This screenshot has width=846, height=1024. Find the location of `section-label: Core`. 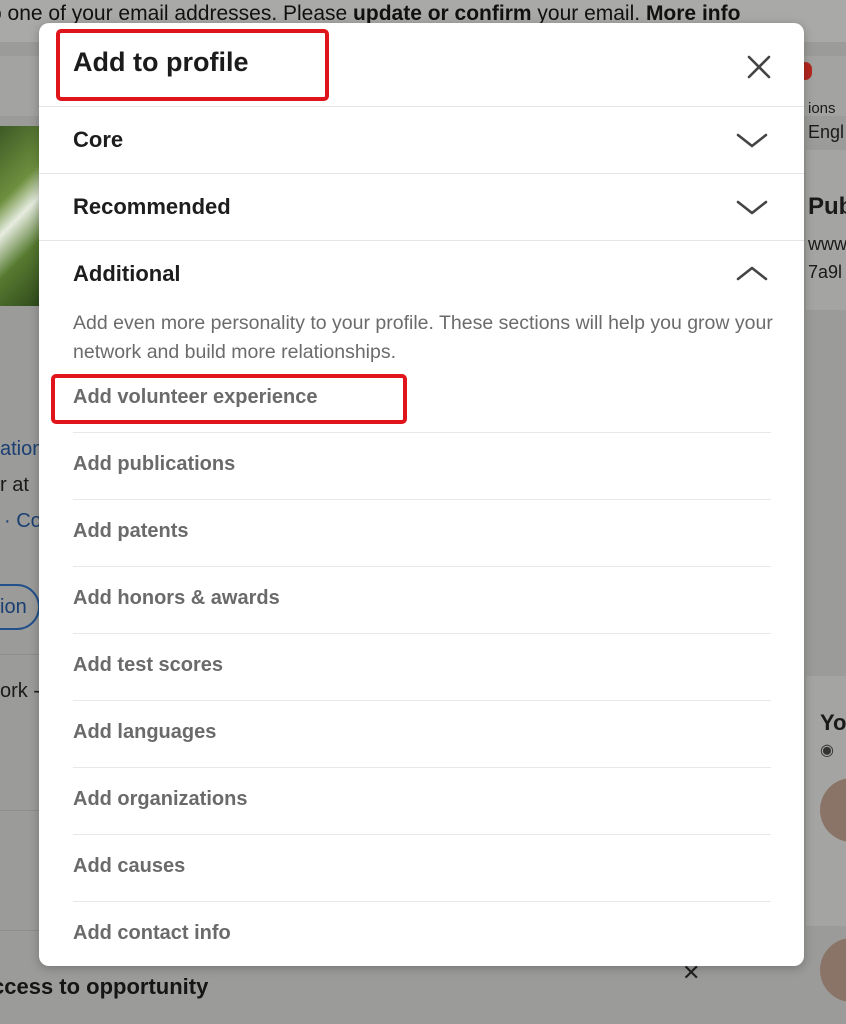

section-label: Core is located at coordinates (98, 139).